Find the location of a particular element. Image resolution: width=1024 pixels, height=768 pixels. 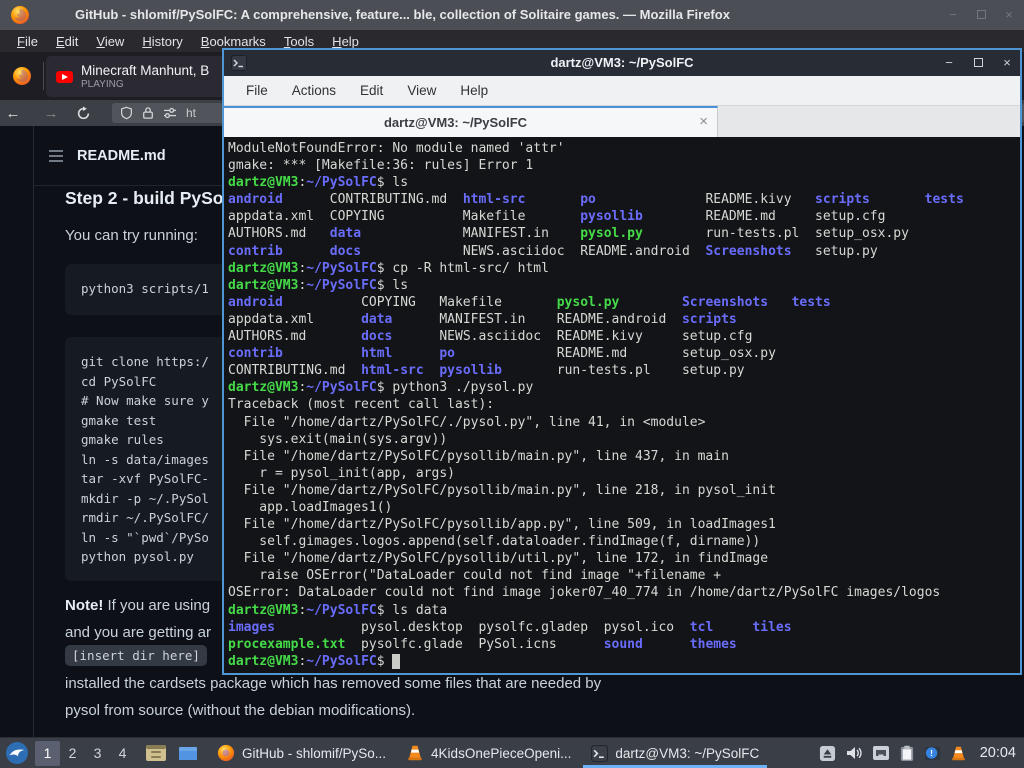

start-menu-button is located at coordinates (17, 753).